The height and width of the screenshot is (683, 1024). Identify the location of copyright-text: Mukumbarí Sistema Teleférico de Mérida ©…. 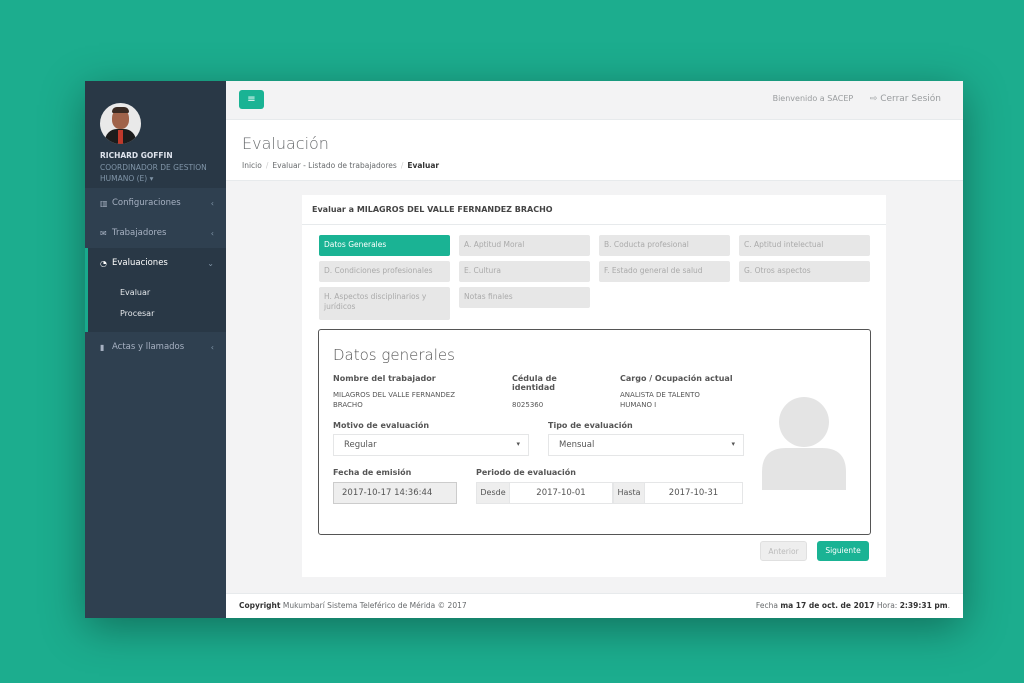
(374, 605).